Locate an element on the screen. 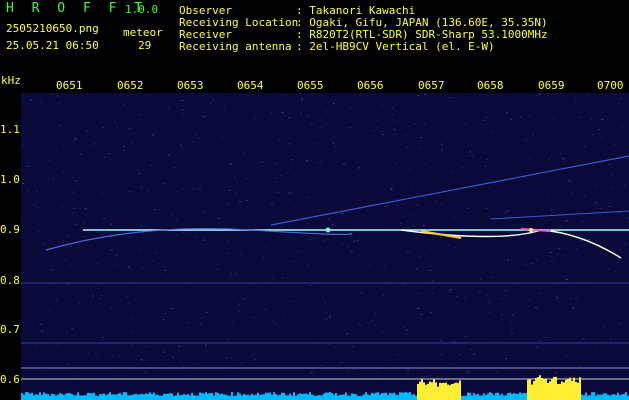  x-tick-label: 0655 is located at coordinates (310, 85).